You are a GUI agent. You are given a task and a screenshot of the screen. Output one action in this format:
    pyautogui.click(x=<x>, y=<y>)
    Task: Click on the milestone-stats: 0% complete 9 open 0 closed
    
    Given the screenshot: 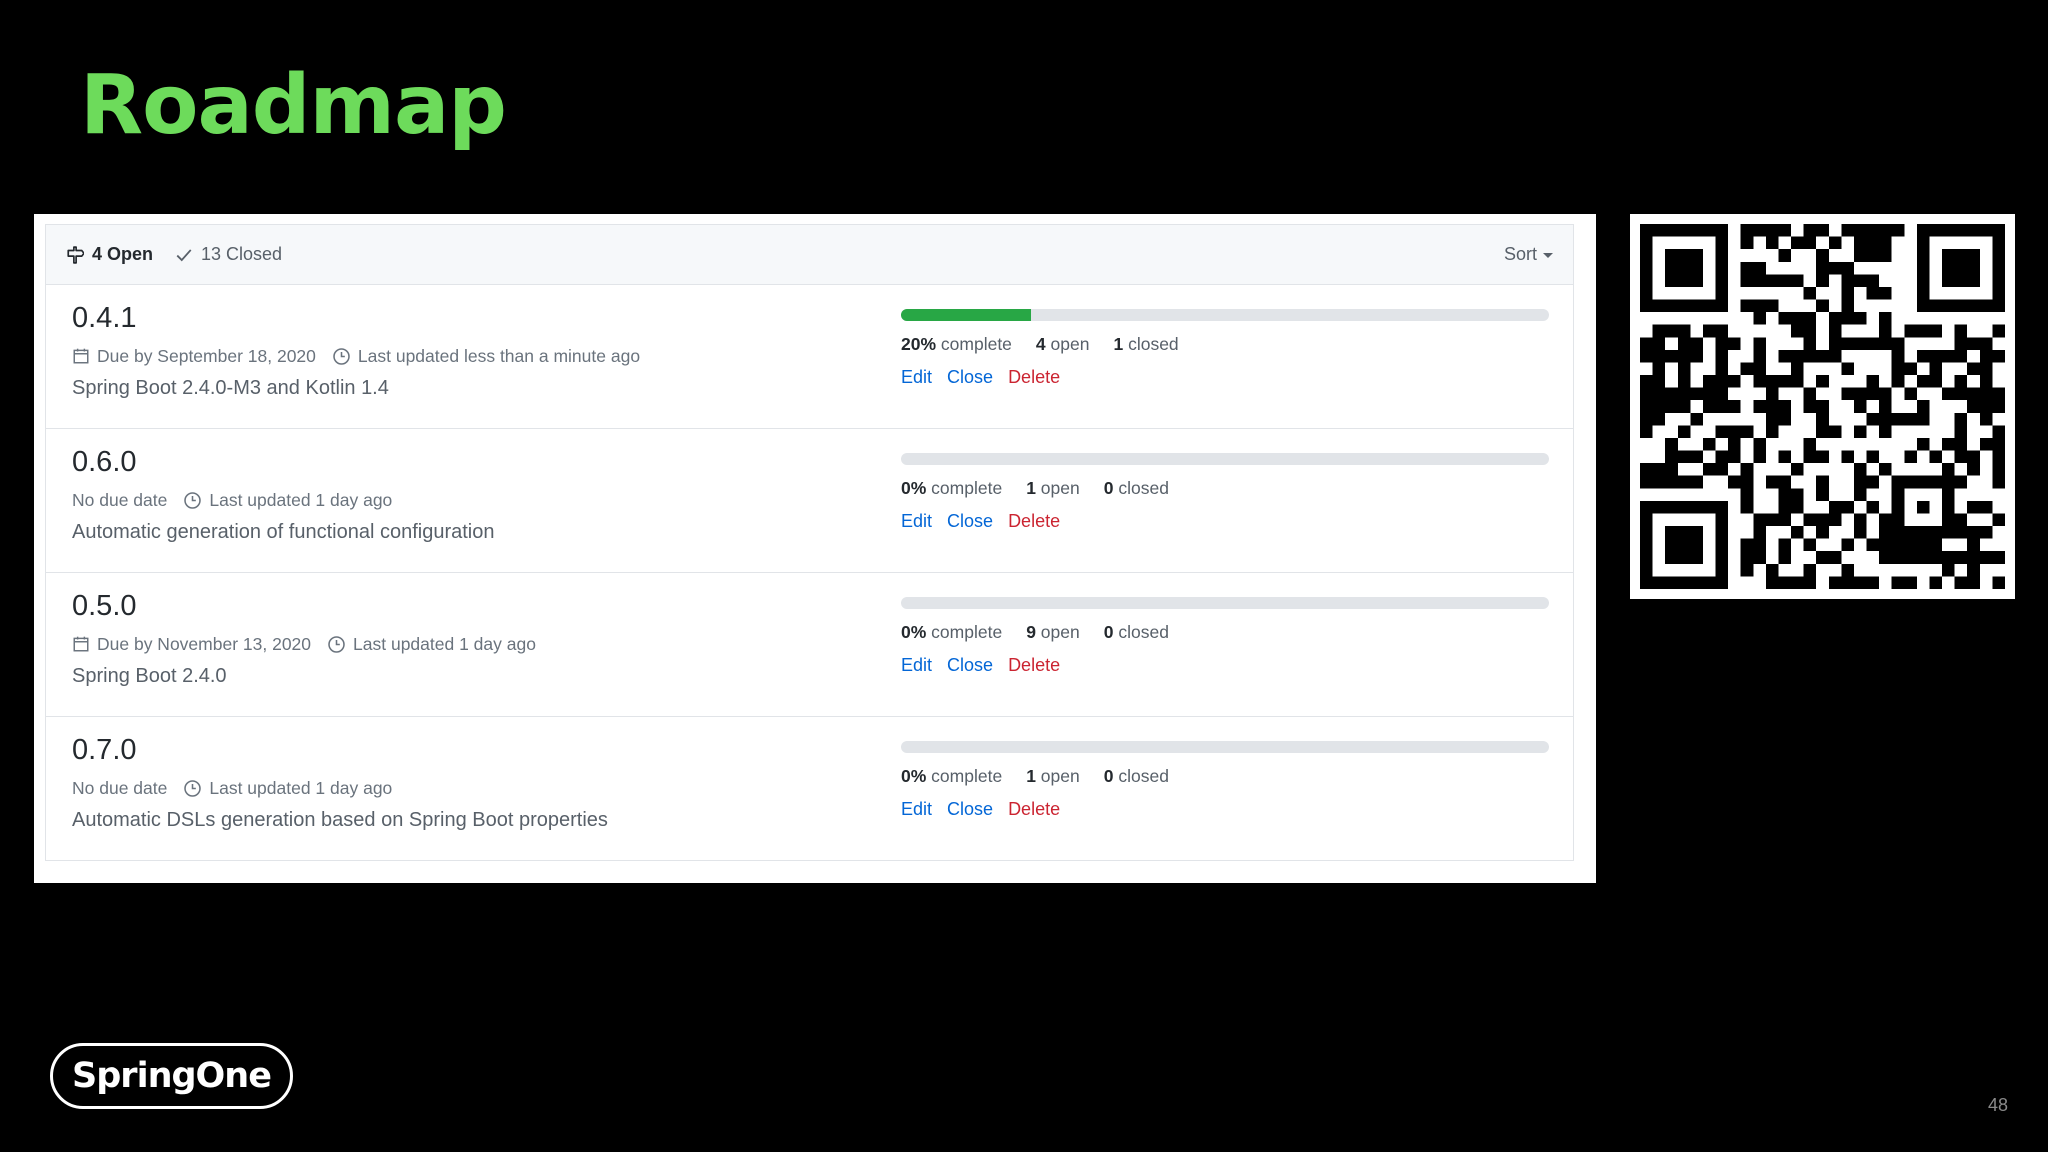 What is the action you would take?
    pyautogui.click(x=1225, y=632)
    